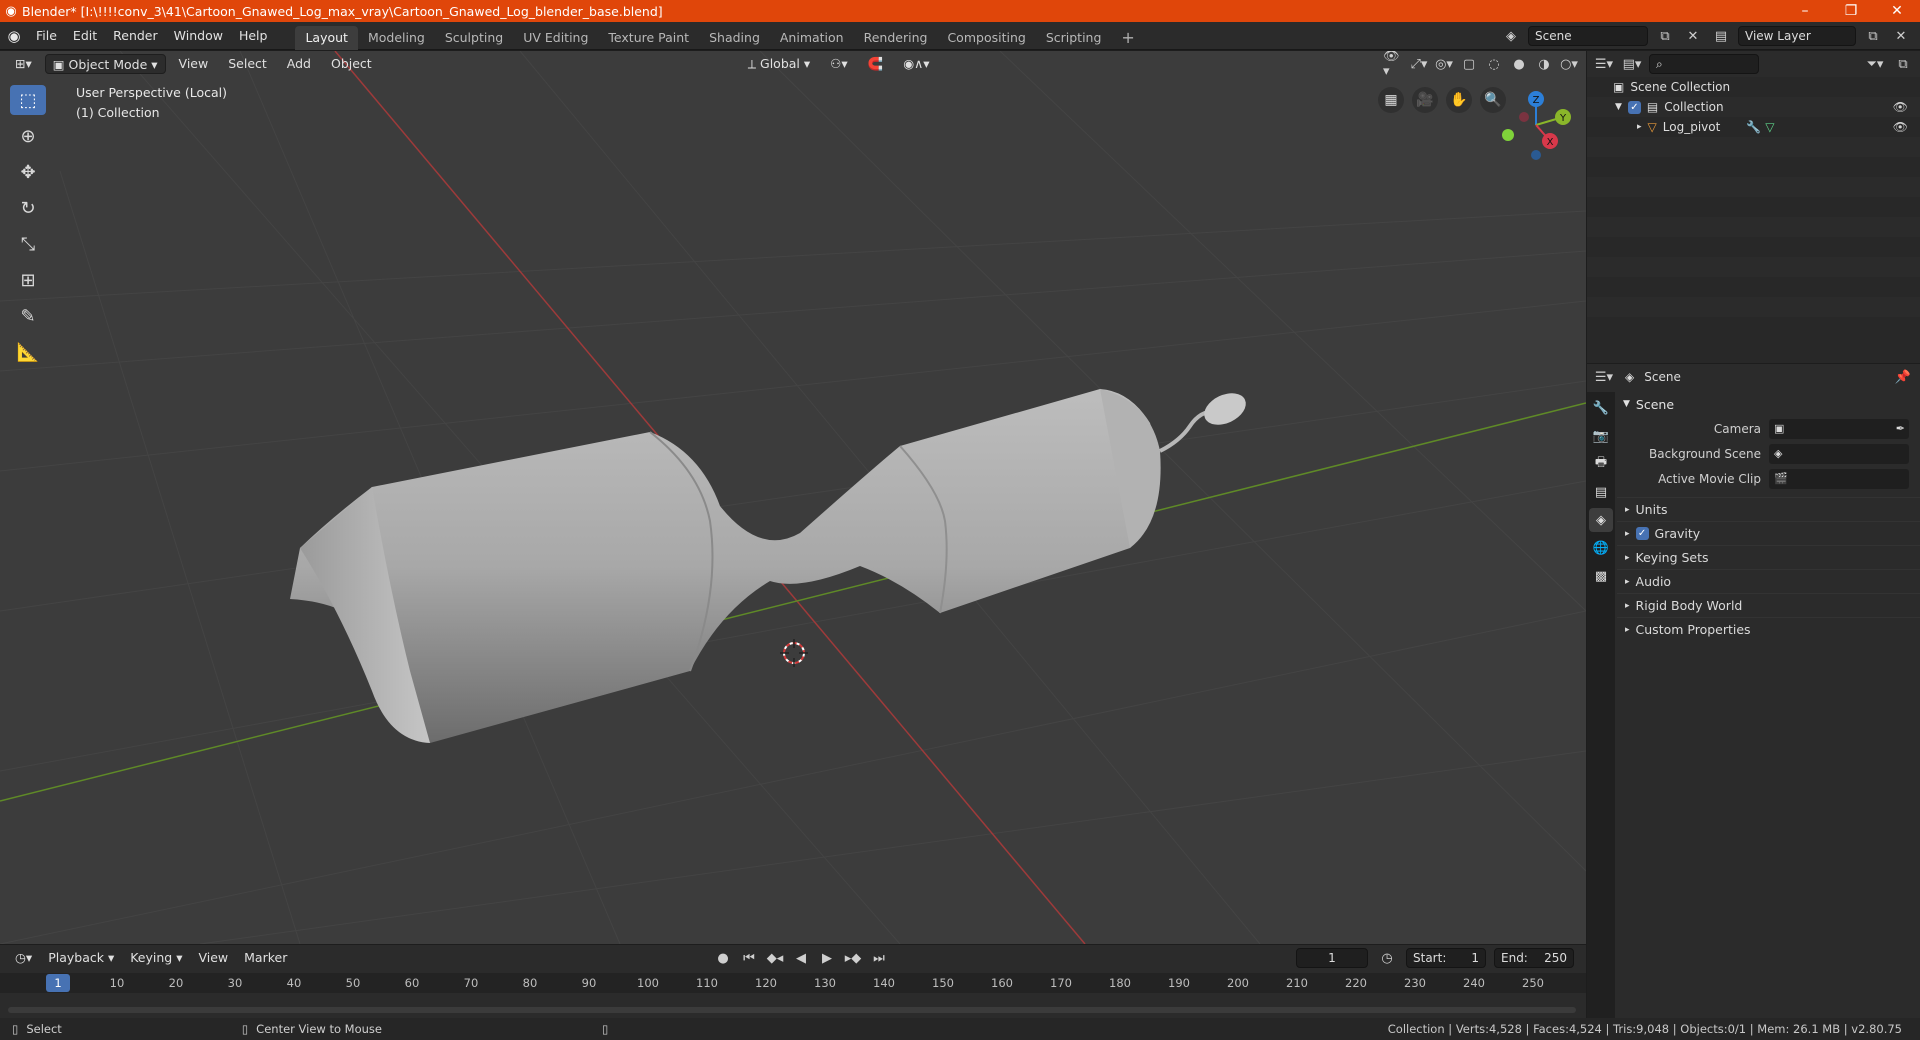  What do you see at coordinates (1601, 464) in the screenshot?
I see `output-tab-icon: 🖶` at bounding box center [1601, 464].